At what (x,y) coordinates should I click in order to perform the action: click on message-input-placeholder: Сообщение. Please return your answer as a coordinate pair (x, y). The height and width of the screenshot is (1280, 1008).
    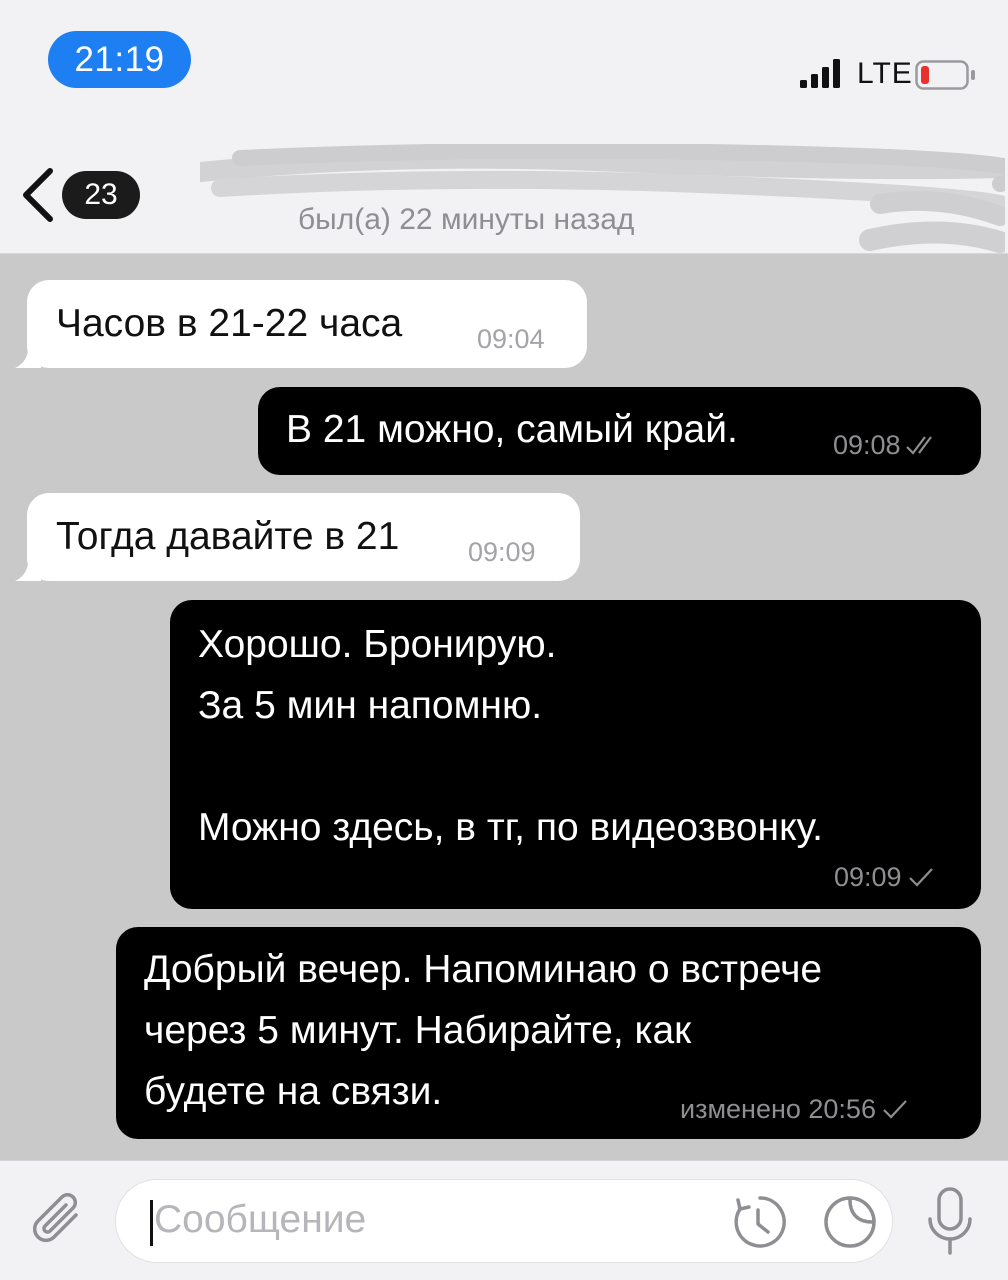
    Looking at the image, I should click on (260, 1219).